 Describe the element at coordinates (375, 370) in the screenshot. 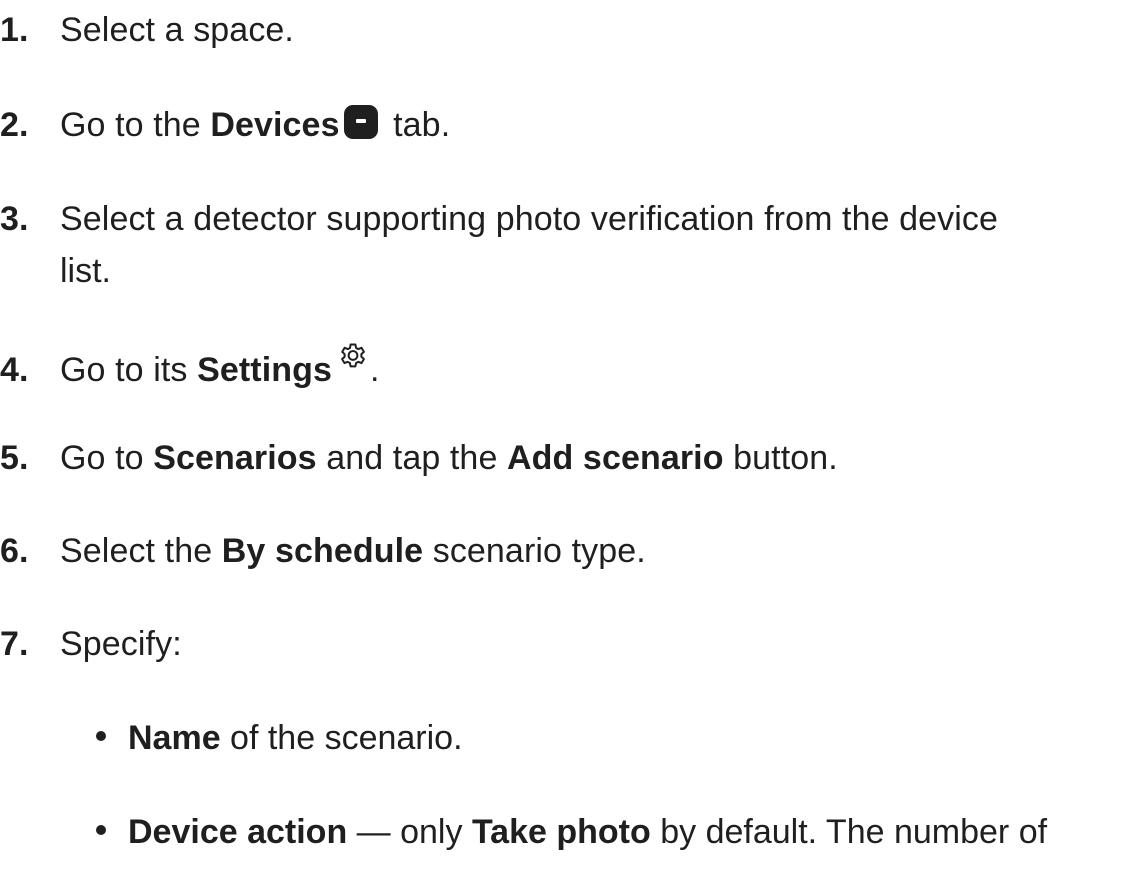

I see `step-text-suffix: .` at that location.